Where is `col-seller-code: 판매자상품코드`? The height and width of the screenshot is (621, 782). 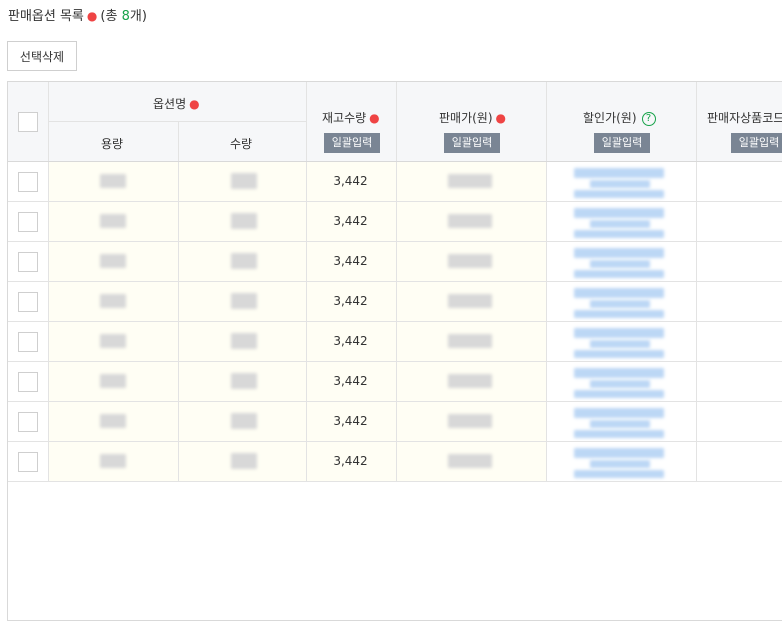
col-seller-code: 판매자상품코드 is located at coordinates (744, 118).